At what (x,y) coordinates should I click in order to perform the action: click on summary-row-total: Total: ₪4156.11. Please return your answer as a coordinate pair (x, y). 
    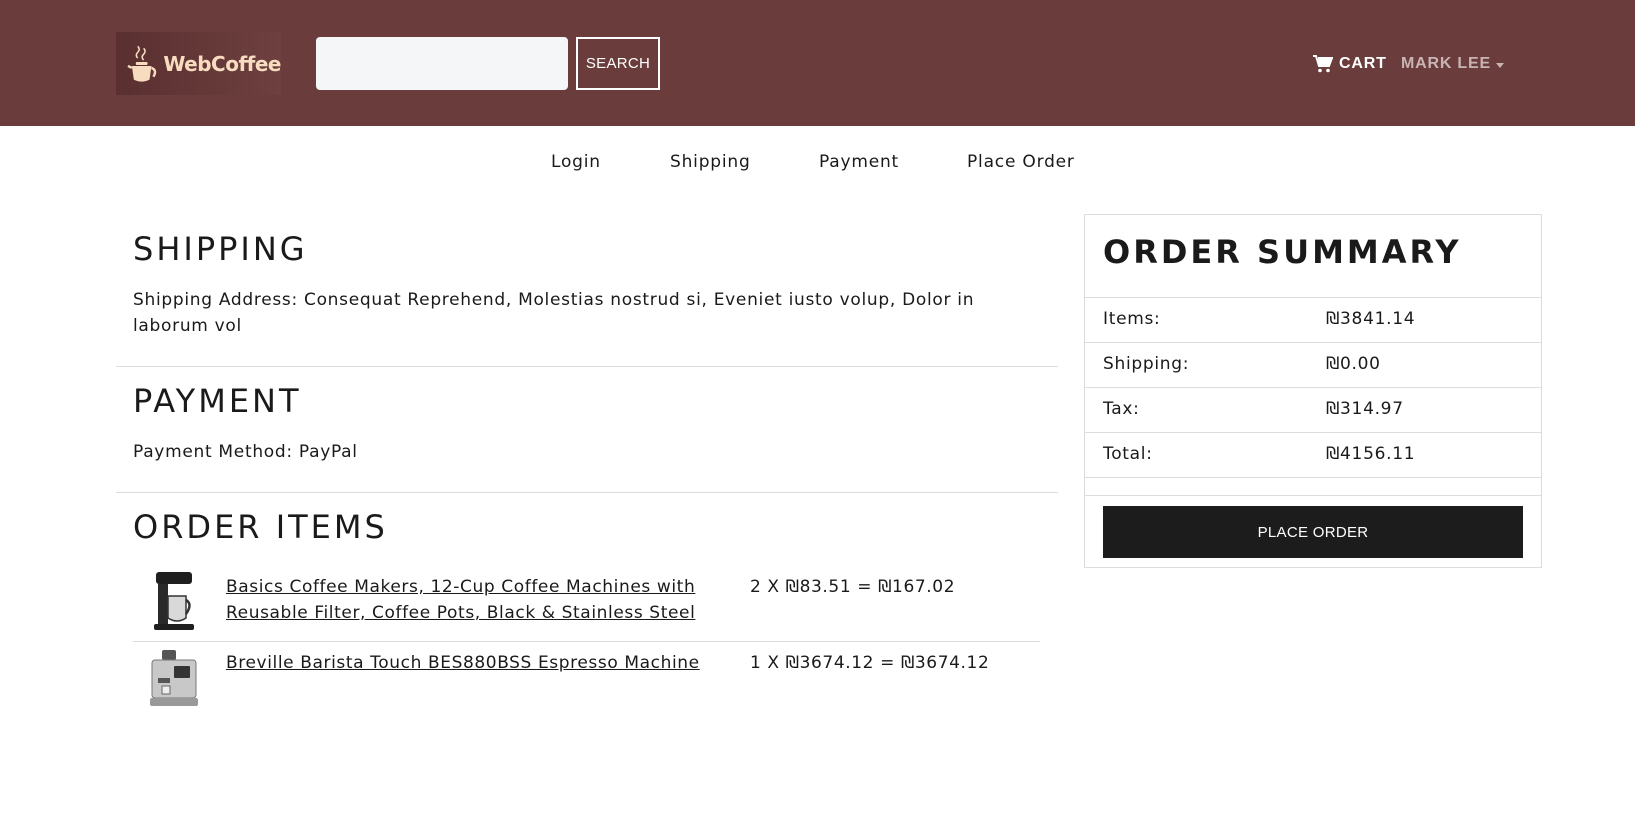
    Looking at the image, I should click on (1313, 454).